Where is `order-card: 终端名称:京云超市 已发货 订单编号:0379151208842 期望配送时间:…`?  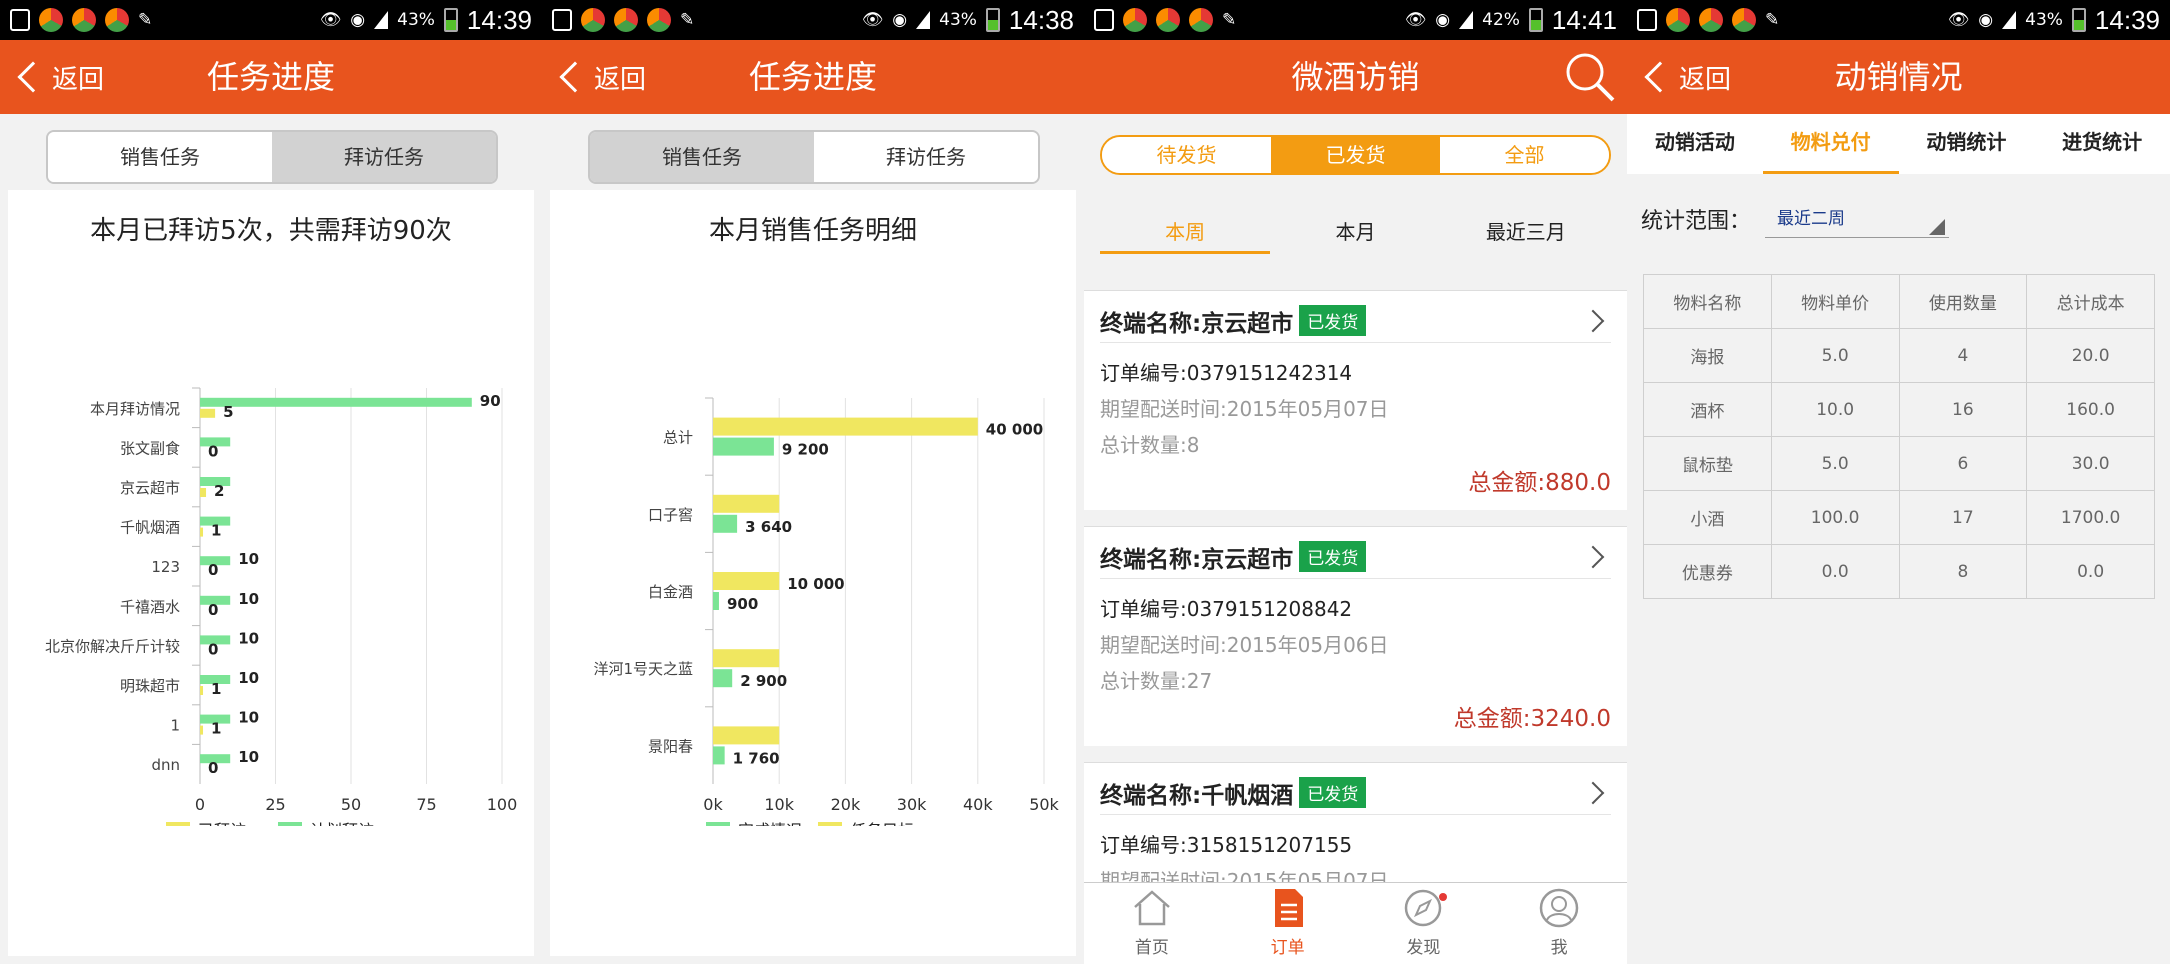
order-card: 终端名称:京云超市 已发货 订单编号:0379151208842 期望配送时间:… is located at coordinates (1355, 636).